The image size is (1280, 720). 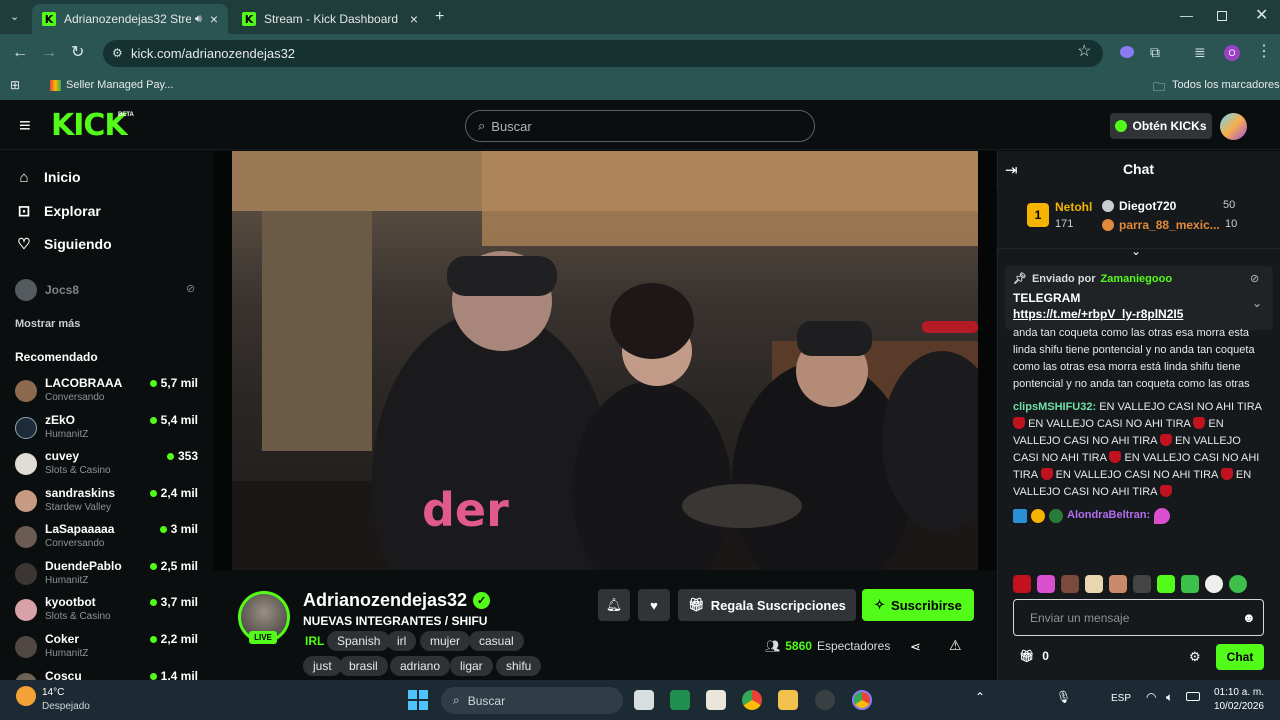 What do you see at coordinates (1222, 16) in the screenshot?
I see `maximize-icon` at bounding box center [1222, 16].